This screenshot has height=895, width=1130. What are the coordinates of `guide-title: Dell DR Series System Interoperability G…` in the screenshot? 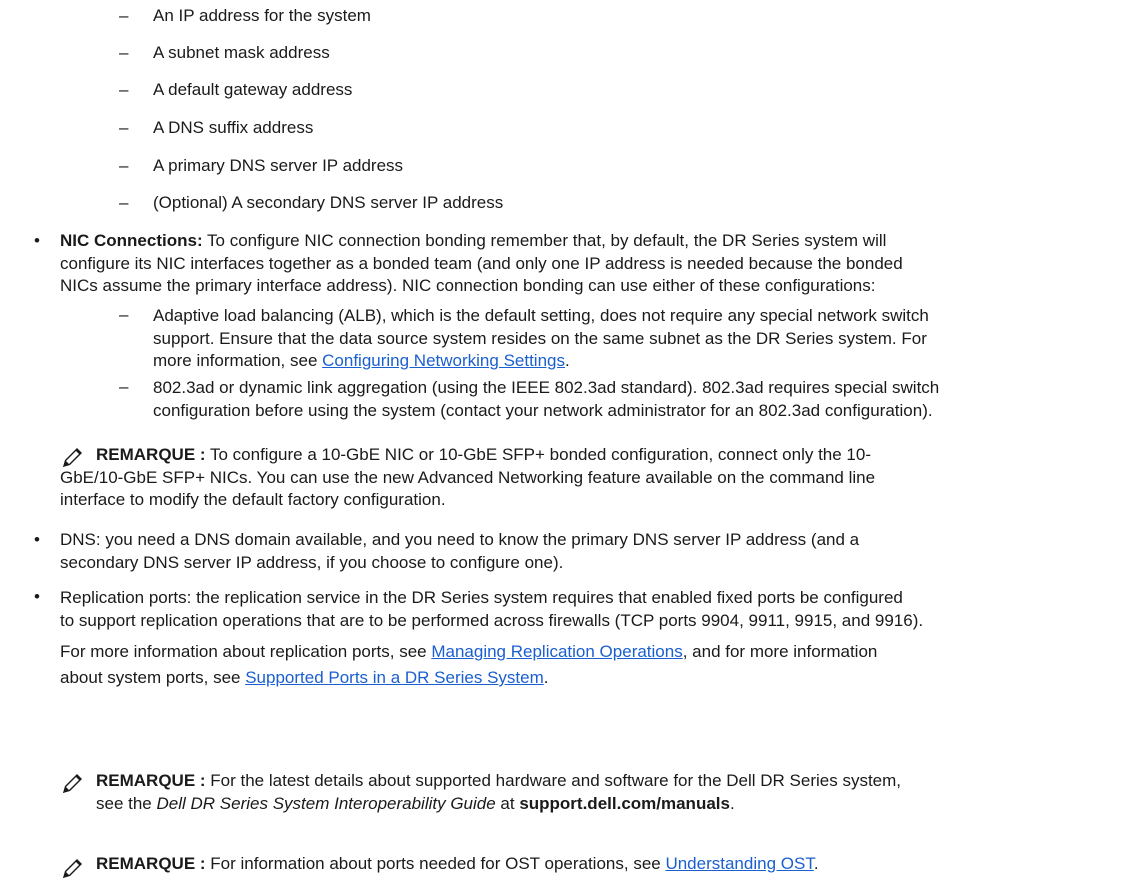 It's located at (326, 803).